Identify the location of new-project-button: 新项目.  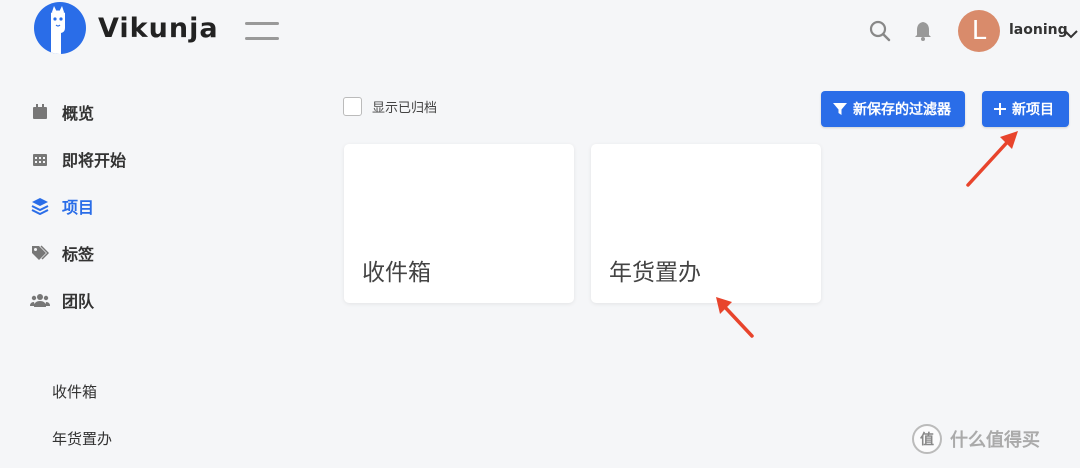
(1025, 109).